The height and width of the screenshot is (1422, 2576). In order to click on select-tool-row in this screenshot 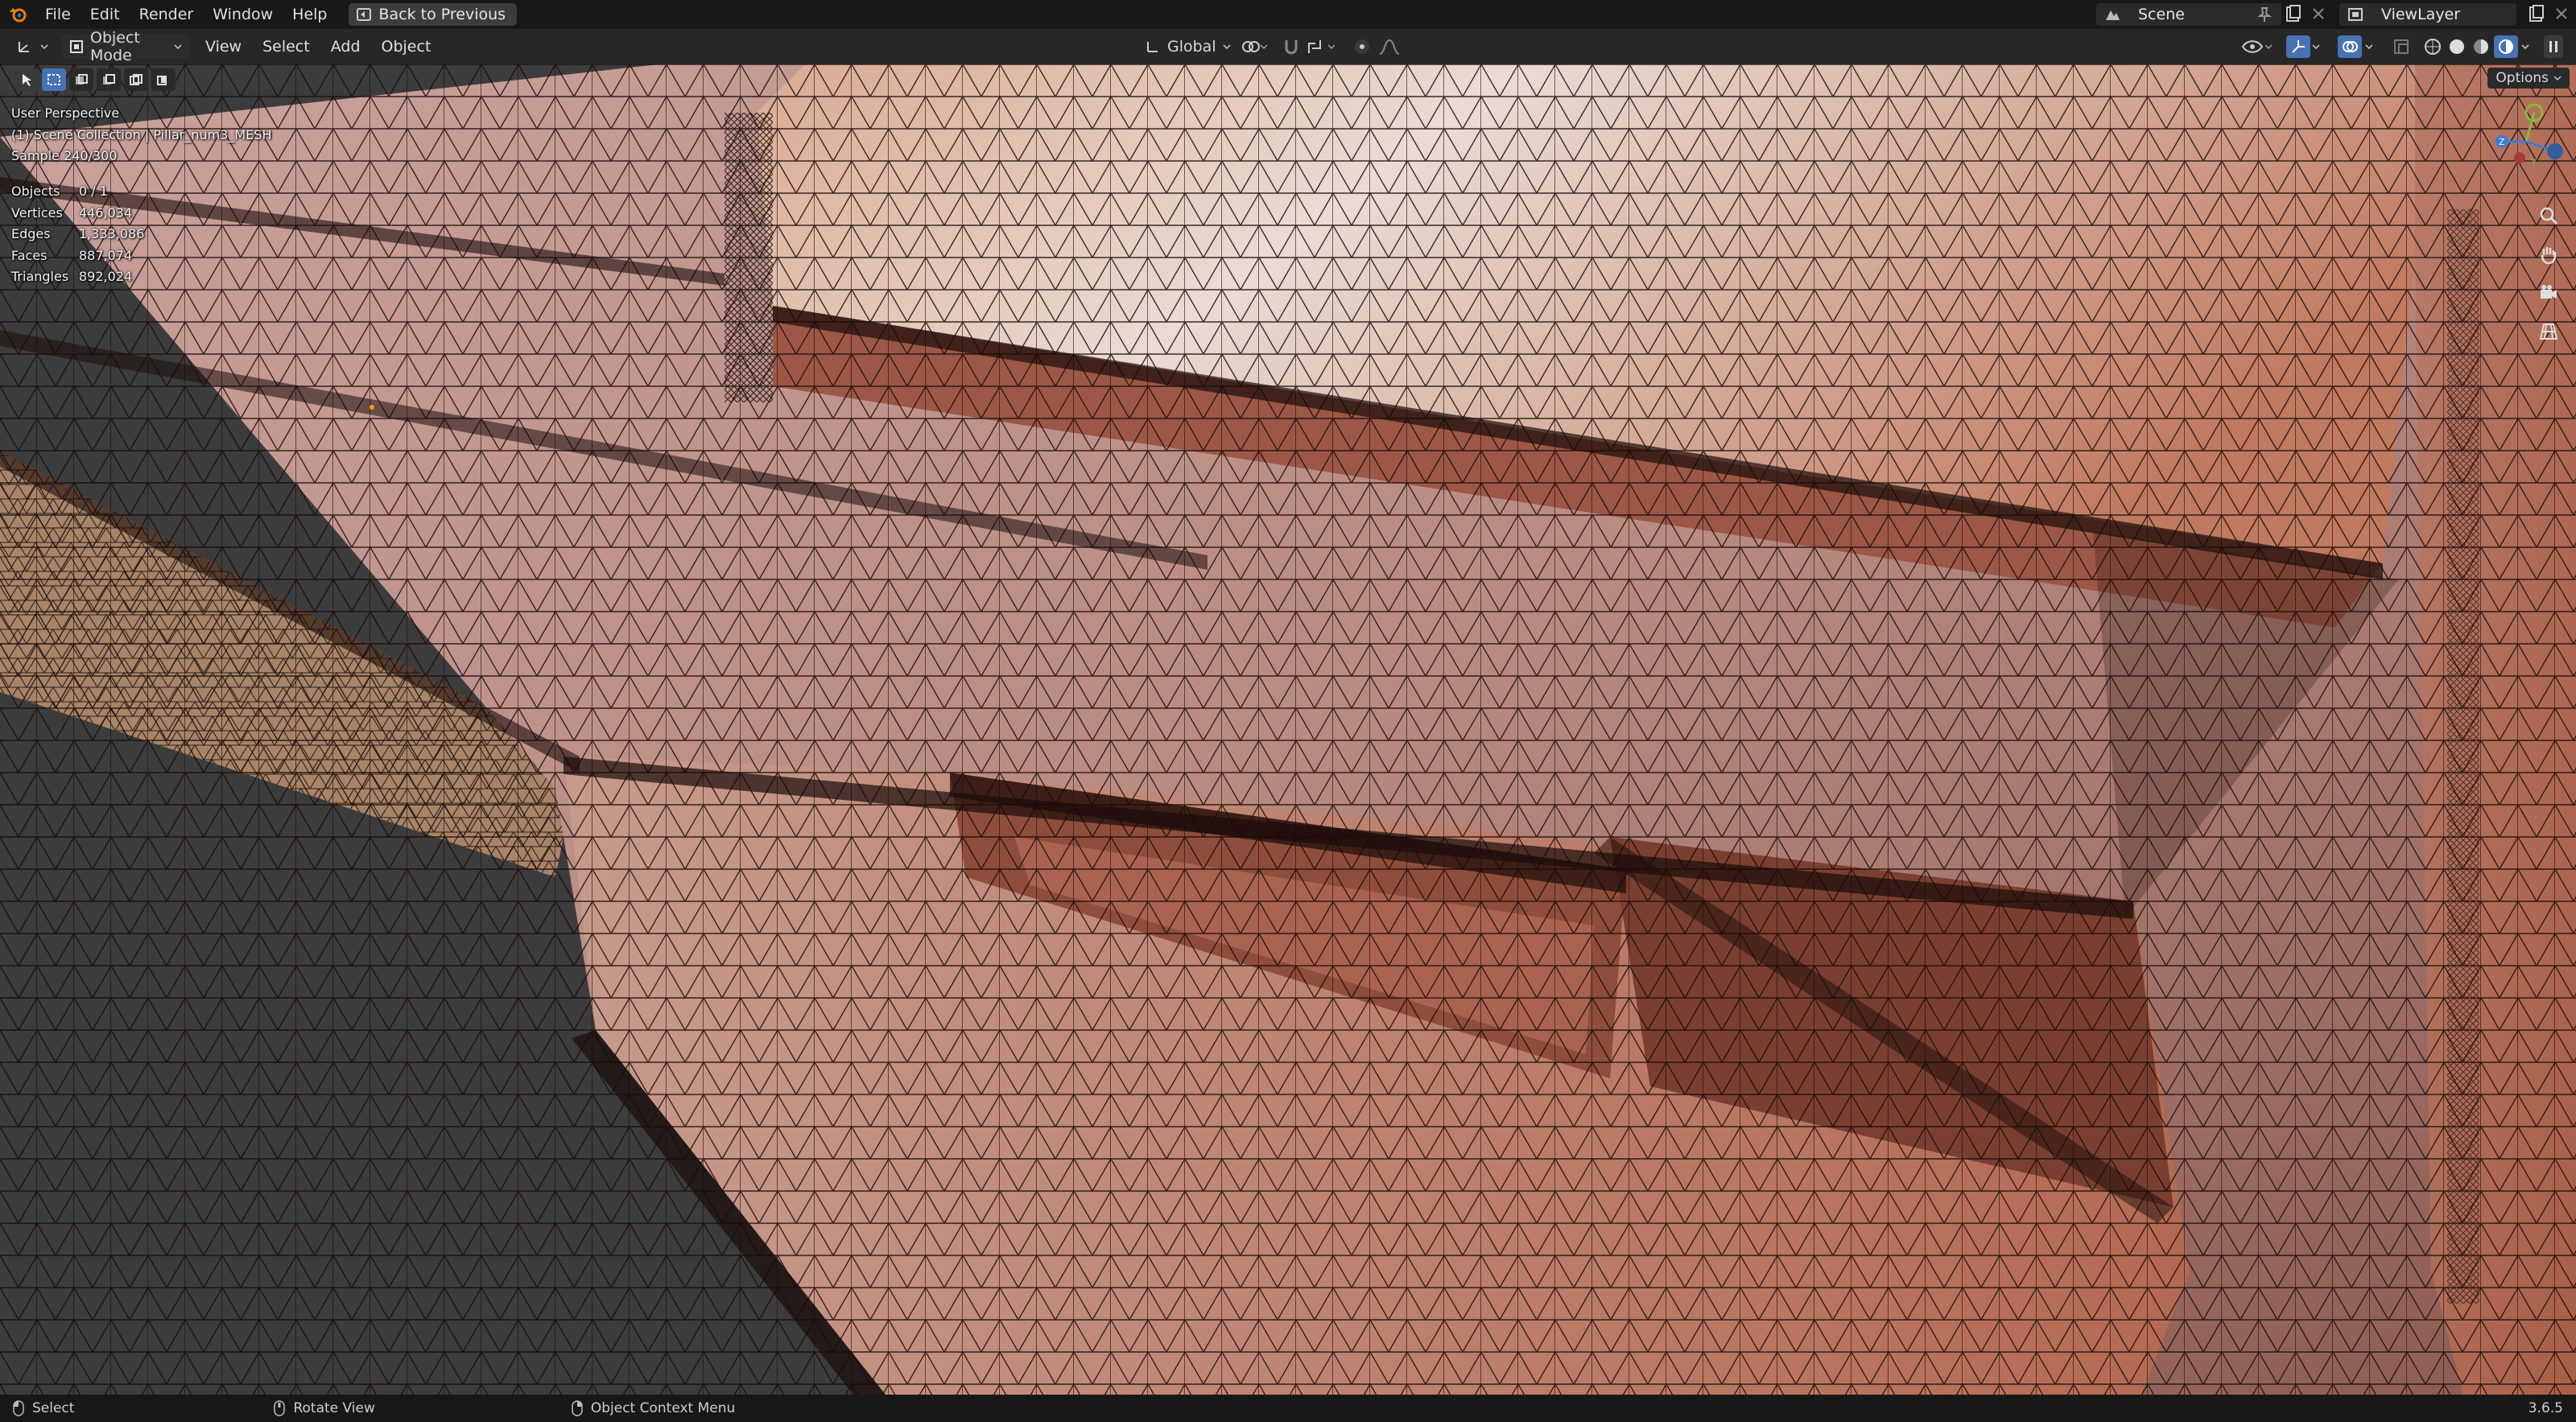, I will do `click(94, 80)`.